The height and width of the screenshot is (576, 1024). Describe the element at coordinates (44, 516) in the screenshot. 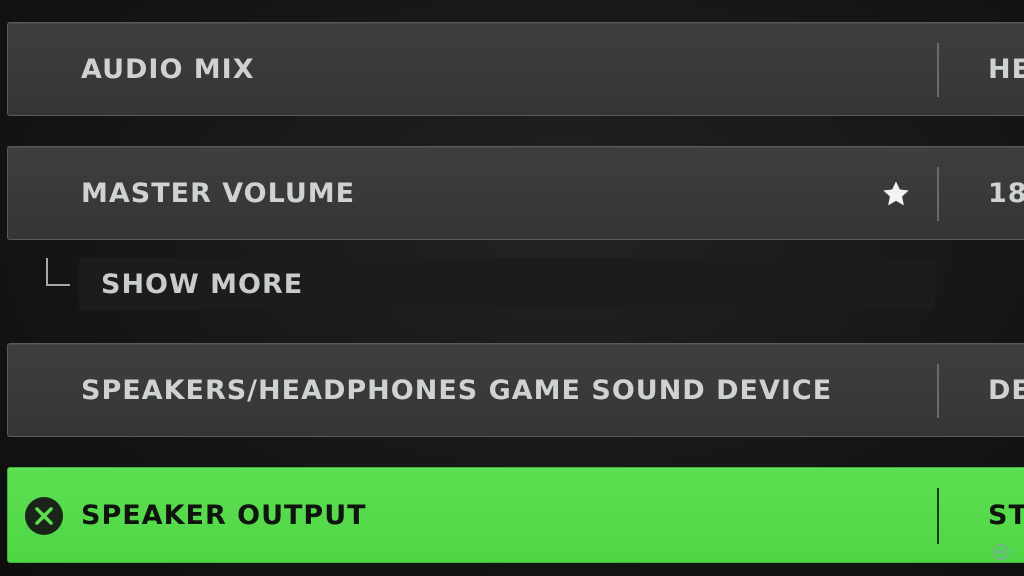

I see `close-icon` at that location.